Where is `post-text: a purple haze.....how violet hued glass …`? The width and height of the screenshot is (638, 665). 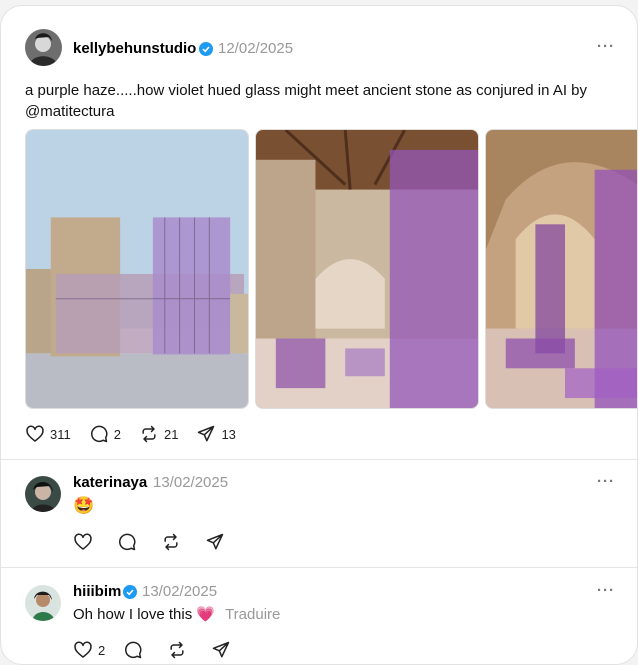 post-text: a purple haze.....how violet hued glass … is located at coordinates (306, 101).